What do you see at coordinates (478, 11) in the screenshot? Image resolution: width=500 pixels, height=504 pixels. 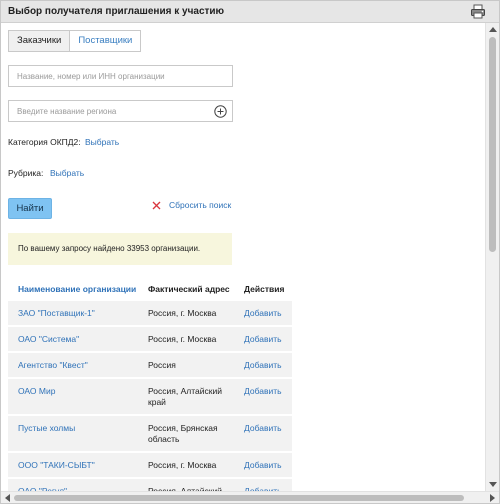 I see `printer-icon` at bounding box center [478, 11].